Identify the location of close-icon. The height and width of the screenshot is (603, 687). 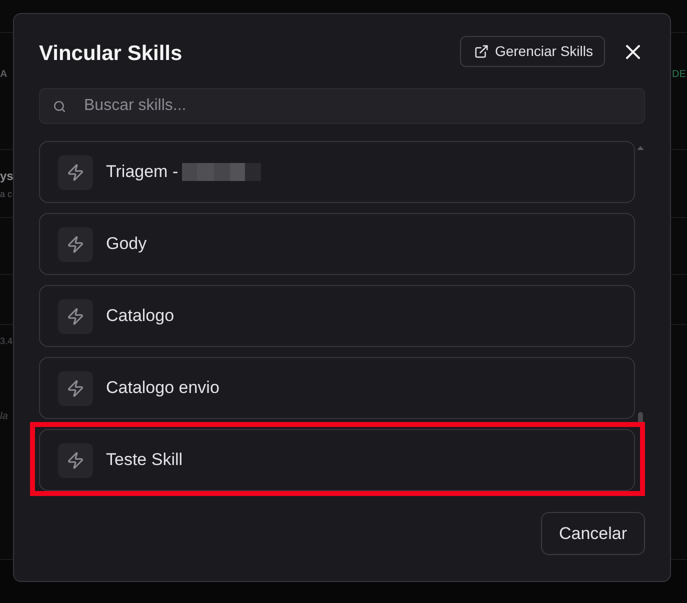
(633, 52).